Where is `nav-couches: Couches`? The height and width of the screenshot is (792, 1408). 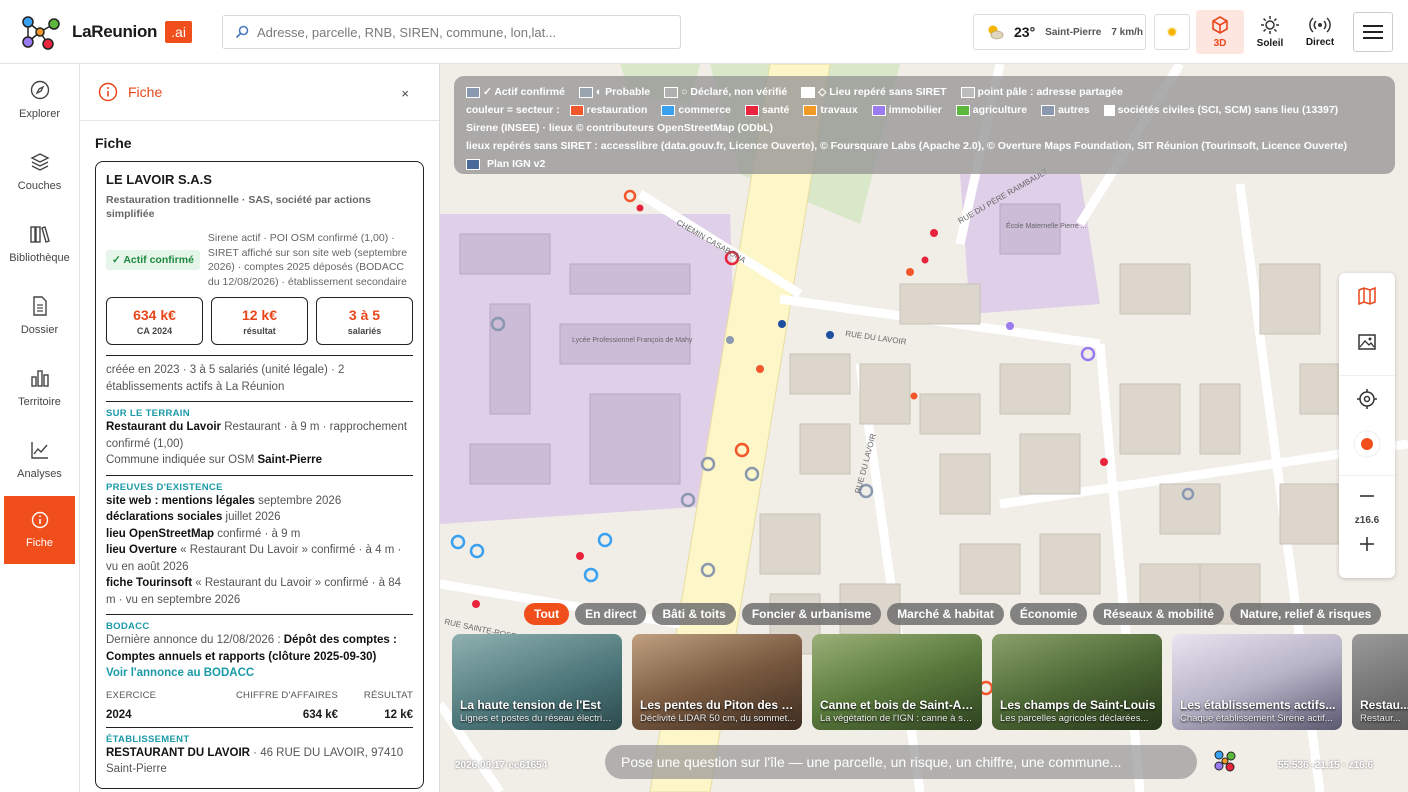
nav-couches: Couches is located at coordinates (39, 172).